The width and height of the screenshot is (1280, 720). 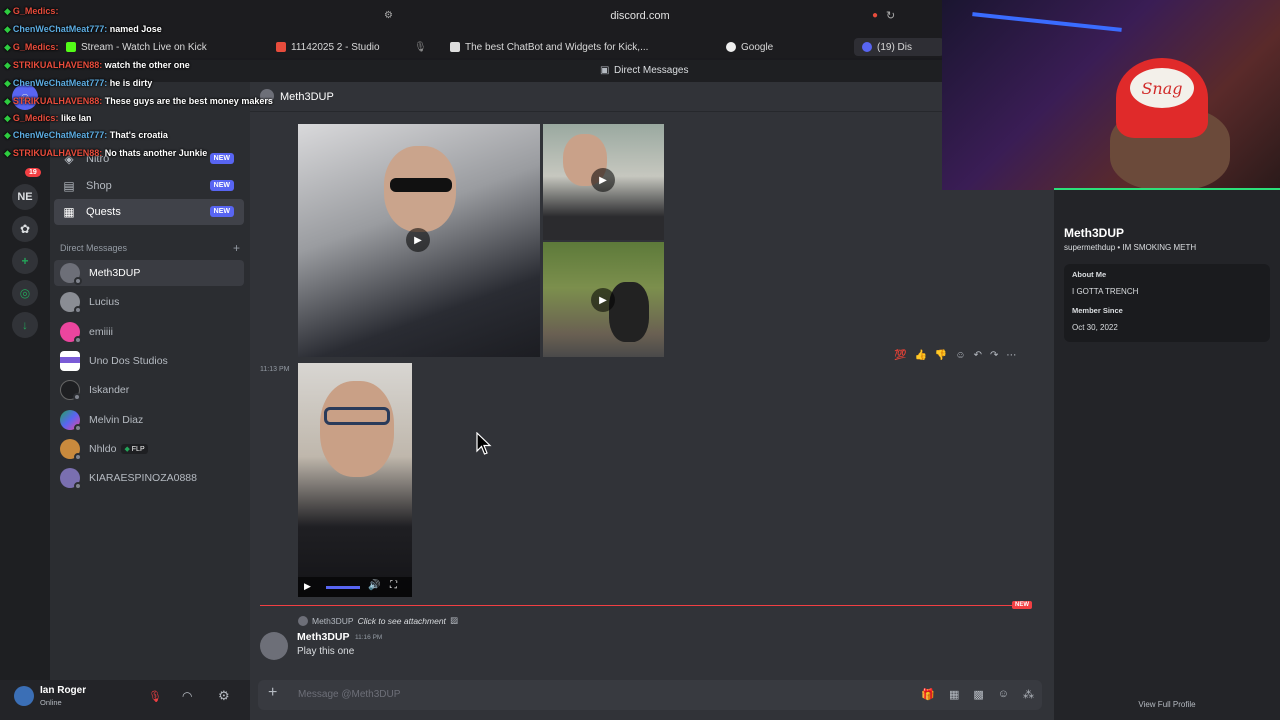 I want to click on add-server-icon: +, so click(x=25, y=261).